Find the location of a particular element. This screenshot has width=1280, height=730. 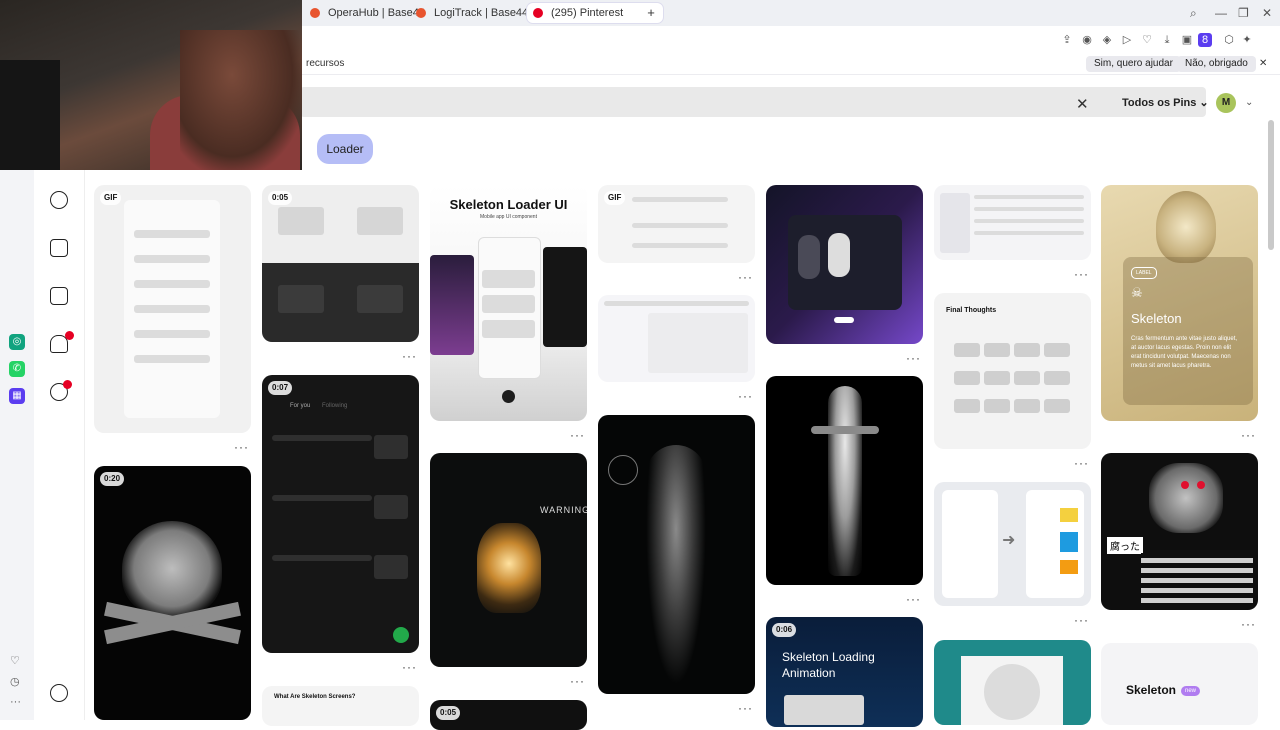

new-tab-button: + is located at coordinates (651, 13).